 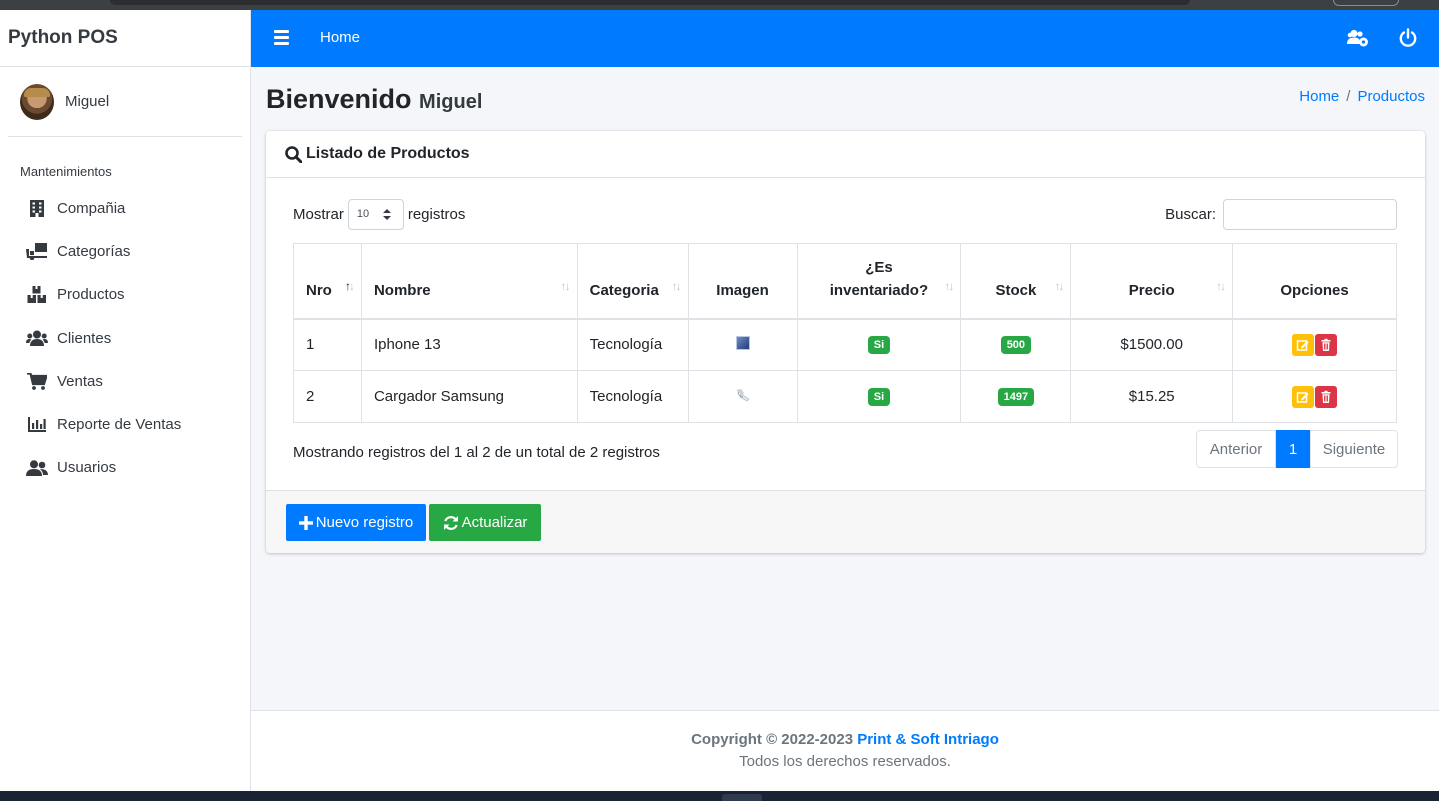 What do you see at coordinates (1151, 290) in the screenshot?
I see `column-label: Precio` at bounding box center [1151, 290].